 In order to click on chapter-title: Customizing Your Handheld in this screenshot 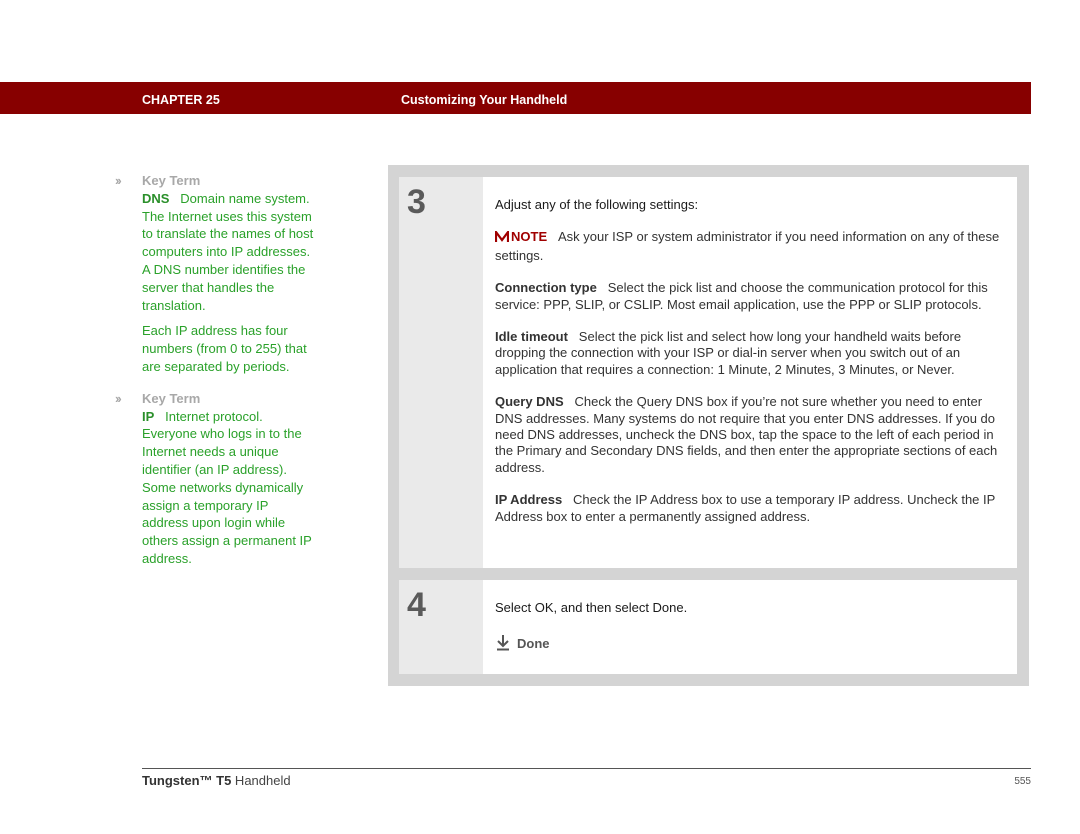, I will do `click(484, 100)`.